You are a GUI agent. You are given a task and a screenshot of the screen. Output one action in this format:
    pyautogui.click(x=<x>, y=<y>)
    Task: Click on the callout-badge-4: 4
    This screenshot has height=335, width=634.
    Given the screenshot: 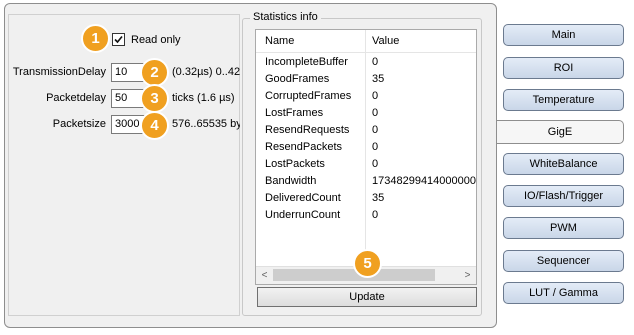 What is the action you would take?
    pyautogui.click(x=154, y=125)
    